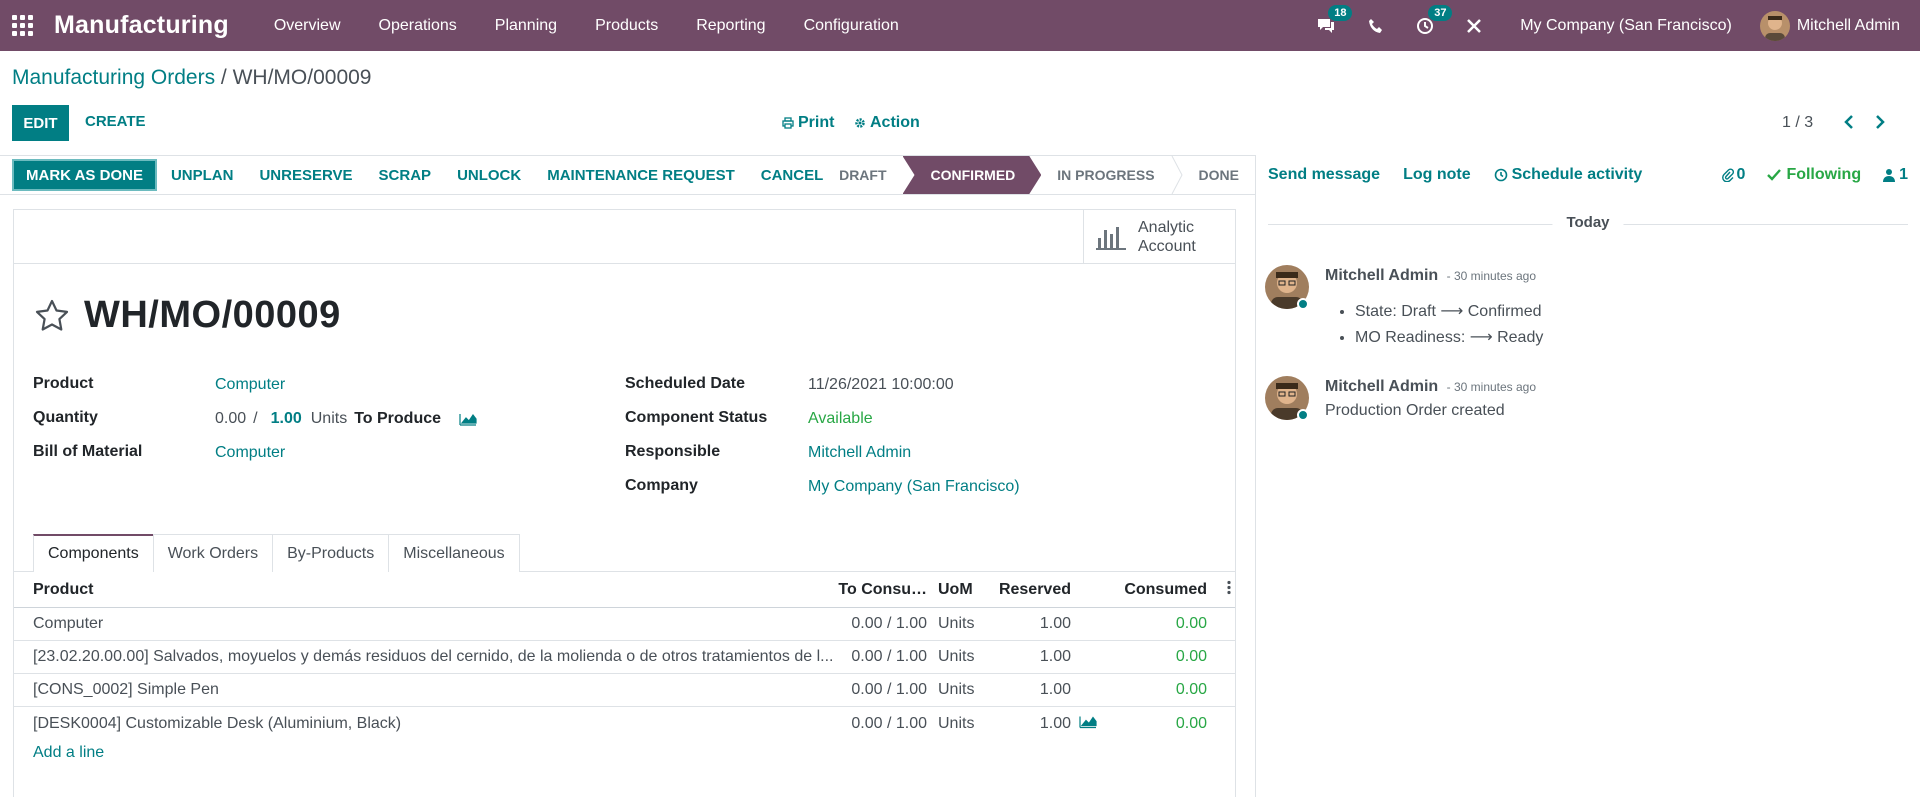 The width and height of the screenshot is (1920, 797). What do you see at coordinates (792, 175) in the screenshot?
I see `cancel-button: CANCEL` at bounding box center [792, 175].